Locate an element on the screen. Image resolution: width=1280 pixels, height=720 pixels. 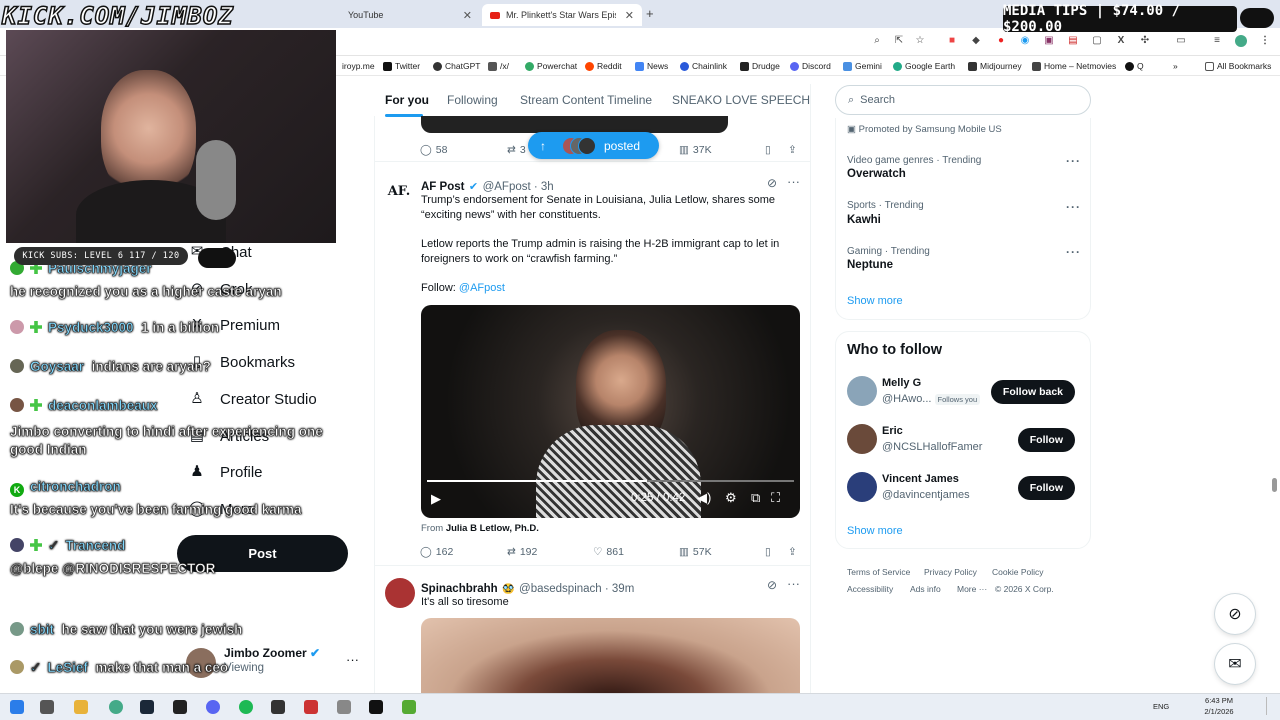
minecraft-icon is located at coordinates (409, 707).